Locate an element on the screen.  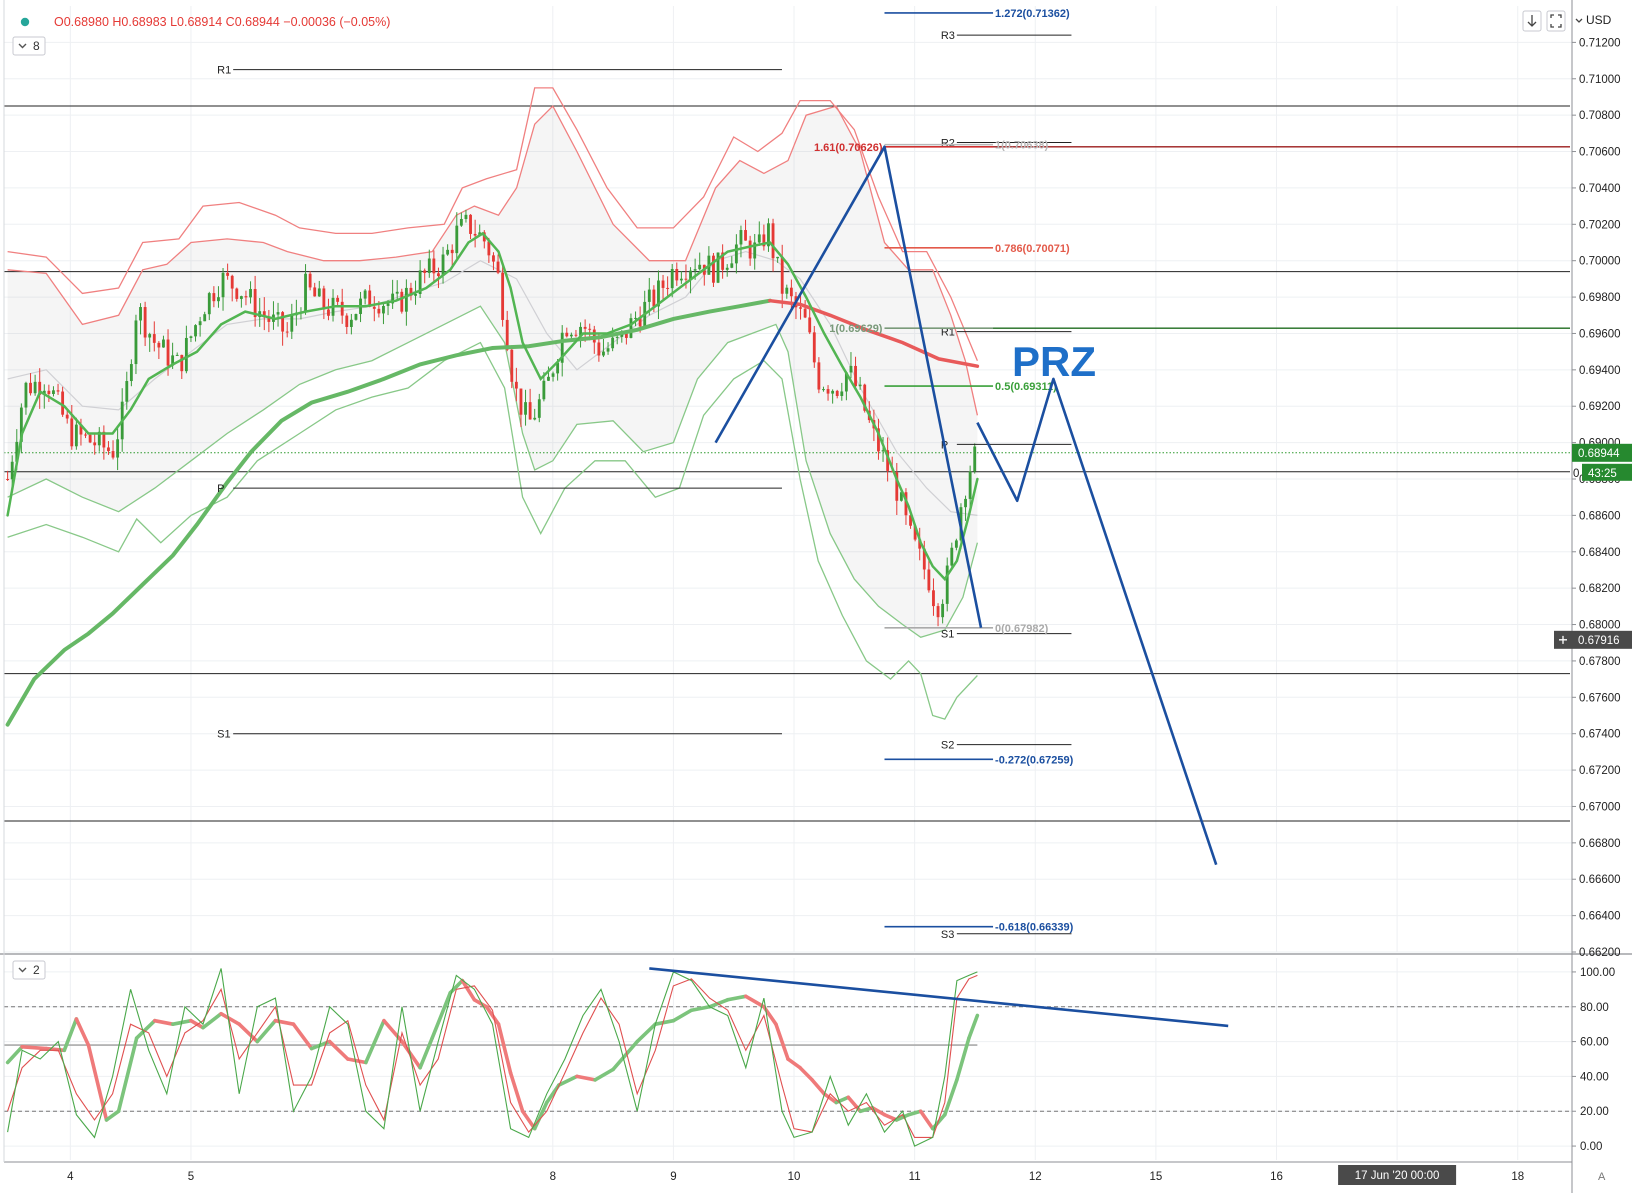
price-tick-label: 0.69600 is located at coordinates (1600, 334).